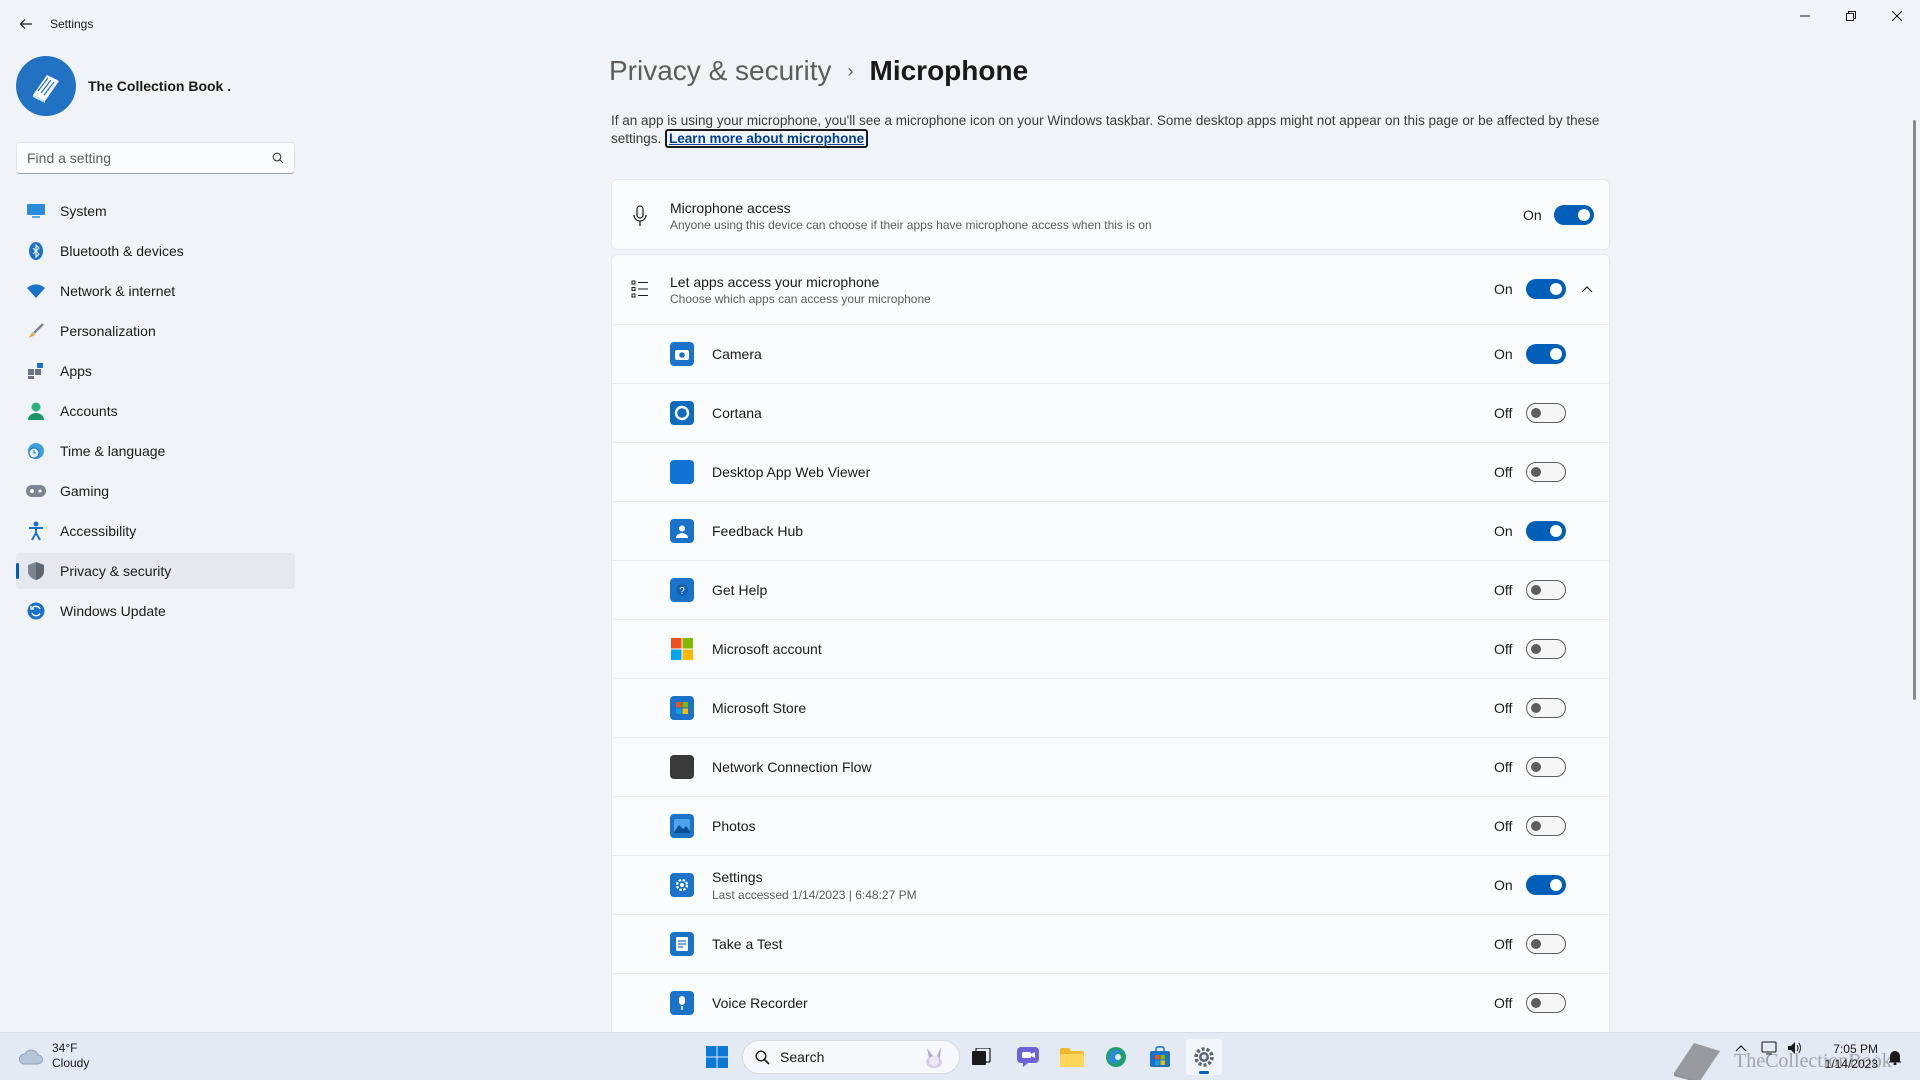 This screenshot has height=1080, width=1920. Describe the element at coordinates (1914, 410) in the screenshot. I see `scrollbar` at that location.